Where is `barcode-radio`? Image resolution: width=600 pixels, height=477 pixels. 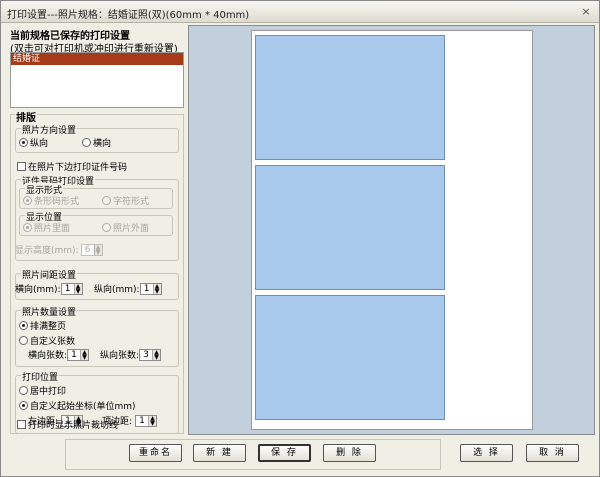 barcode-radio is located at coordinates (27, 200).